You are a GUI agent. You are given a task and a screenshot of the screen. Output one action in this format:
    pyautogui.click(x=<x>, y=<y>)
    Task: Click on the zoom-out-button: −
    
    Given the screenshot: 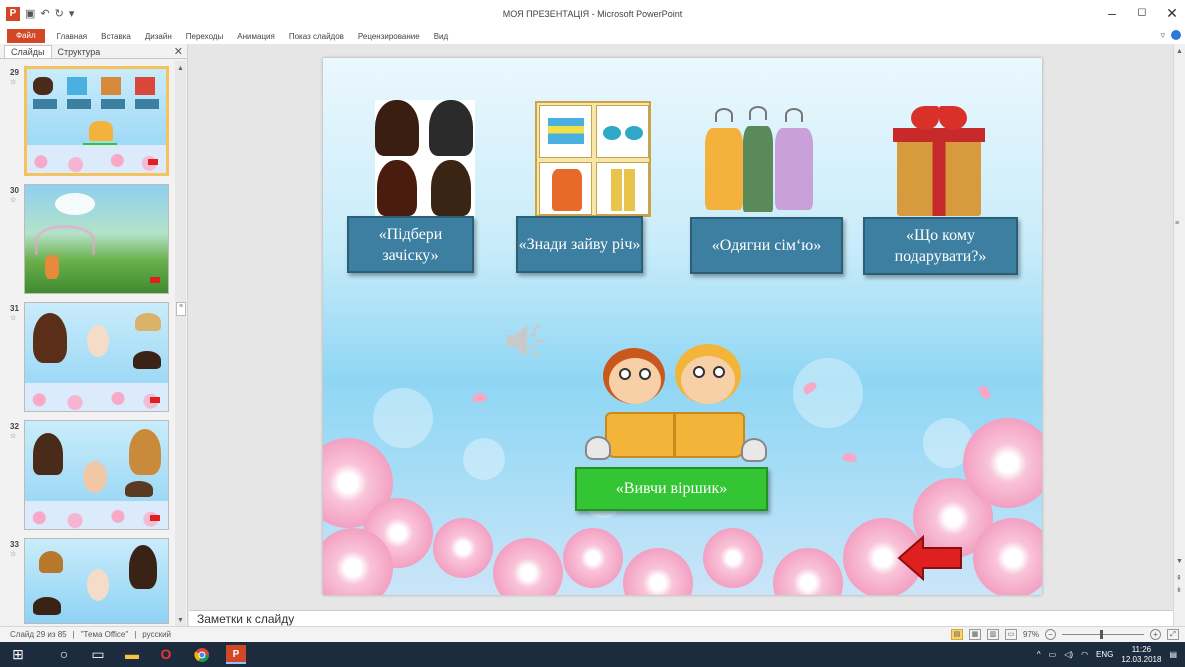 What is the action you would take?
    pyautogui.click(x=1050, y=634)
    